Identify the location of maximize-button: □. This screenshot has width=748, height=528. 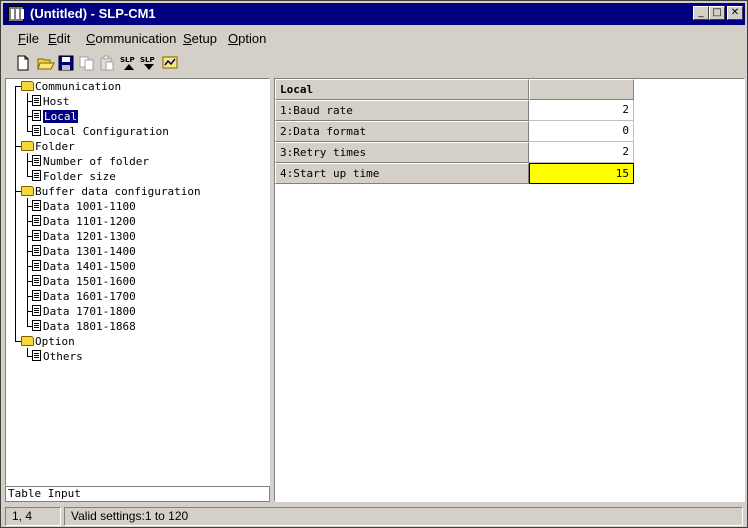
(717, 13).